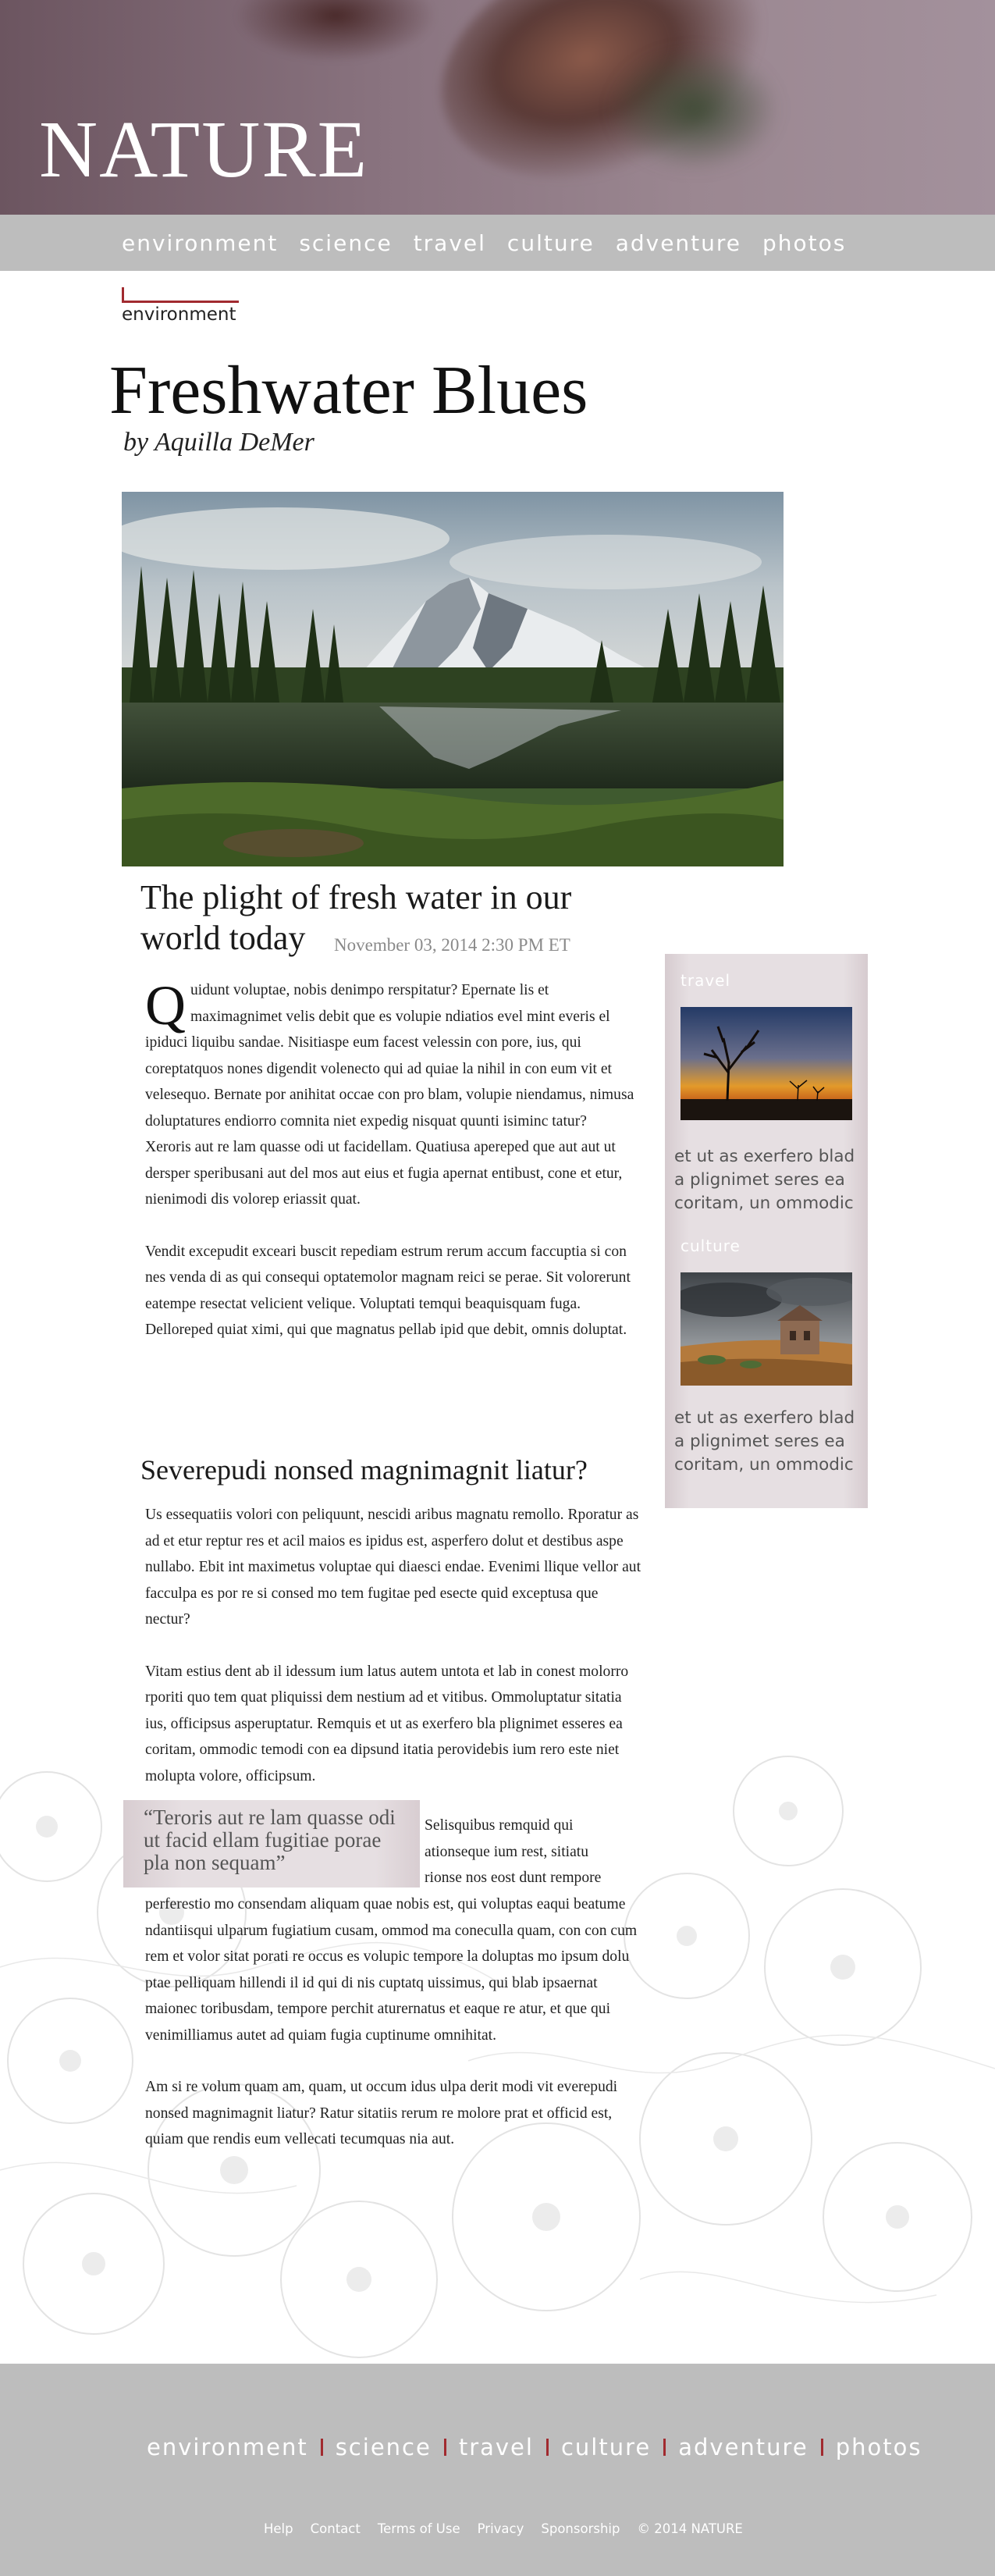  Describe the element at coordinates (336, 2528) in the screenshot. I see `footer-link-contact: Contact` at that location.